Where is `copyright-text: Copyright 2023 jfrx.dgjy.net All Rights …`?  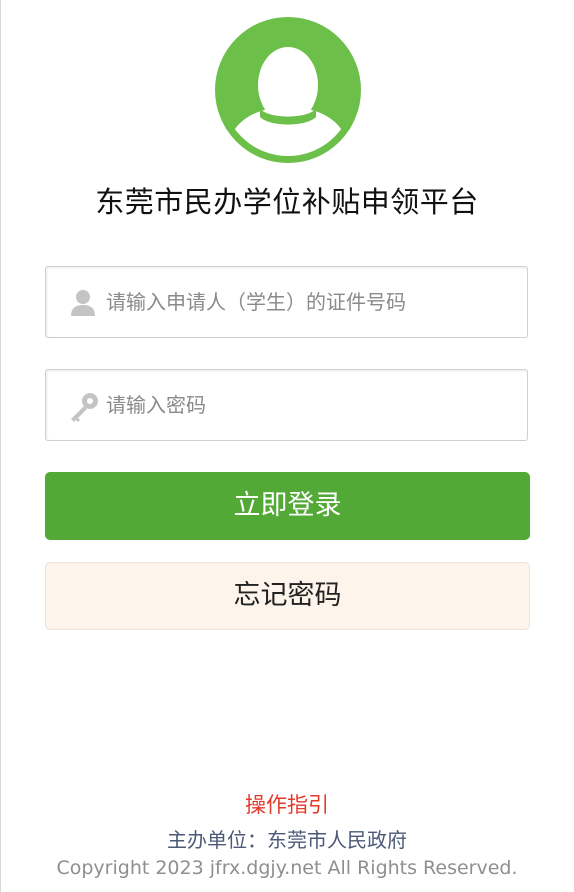 copyright-text: Copyright 2023 jfrx.dgjy.net All Rights … is located at coordinates (287, 868).